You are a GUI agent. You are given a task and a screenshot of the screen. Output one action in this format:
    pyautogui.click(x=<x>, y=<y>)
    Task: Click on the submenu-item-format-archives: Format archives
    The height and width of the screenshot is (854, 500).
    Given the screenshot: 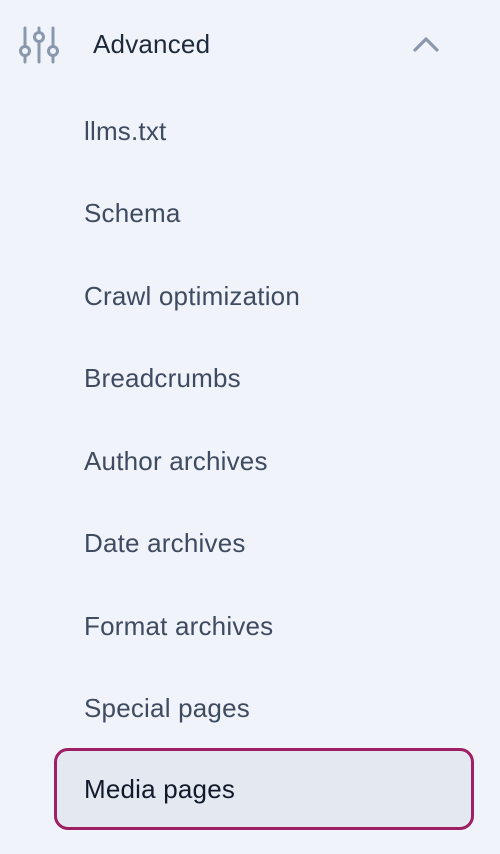 What is the action you would take?
    pyautogui.click(x=264, y=626)
    